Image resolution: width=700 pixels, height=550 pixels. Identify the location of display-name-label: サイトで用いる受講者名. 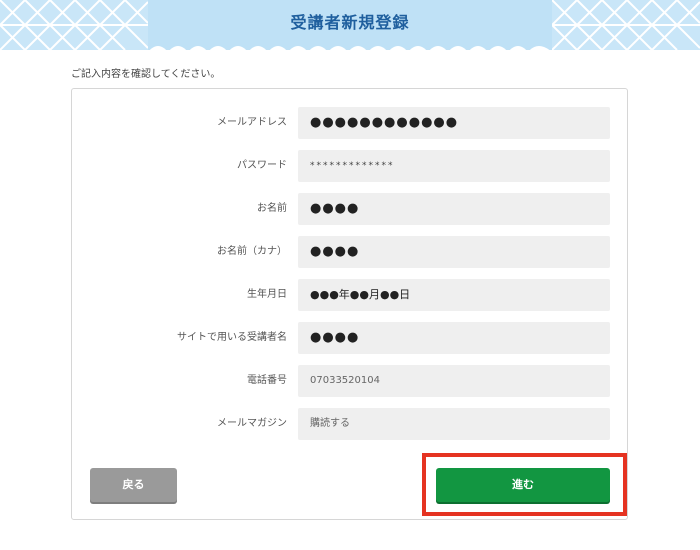
(232, 337).